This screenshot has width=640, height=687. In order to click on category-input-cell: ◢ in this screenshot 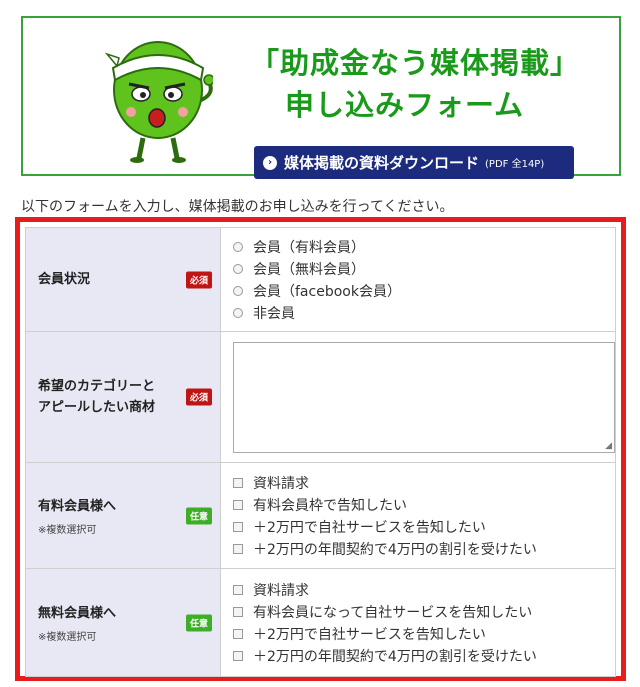, I will do `click(418, 397)`.